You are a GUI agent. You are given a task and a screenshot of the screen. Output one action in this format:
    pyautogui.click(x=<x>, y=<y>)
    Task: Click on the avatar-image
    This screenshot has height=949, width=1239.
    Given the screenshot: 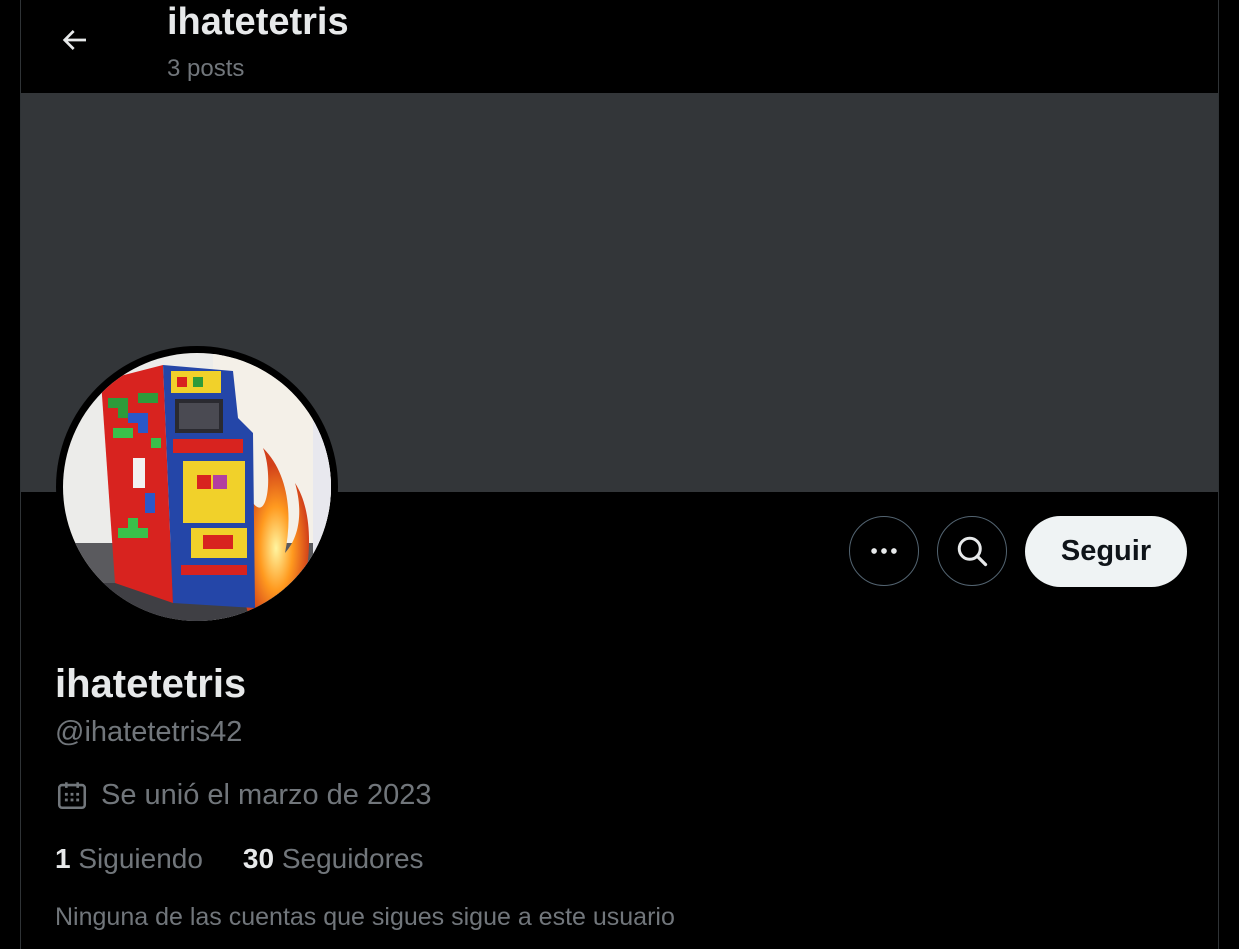 What is the action you would take?
    pyautogui.click(x=197, y=487)
    